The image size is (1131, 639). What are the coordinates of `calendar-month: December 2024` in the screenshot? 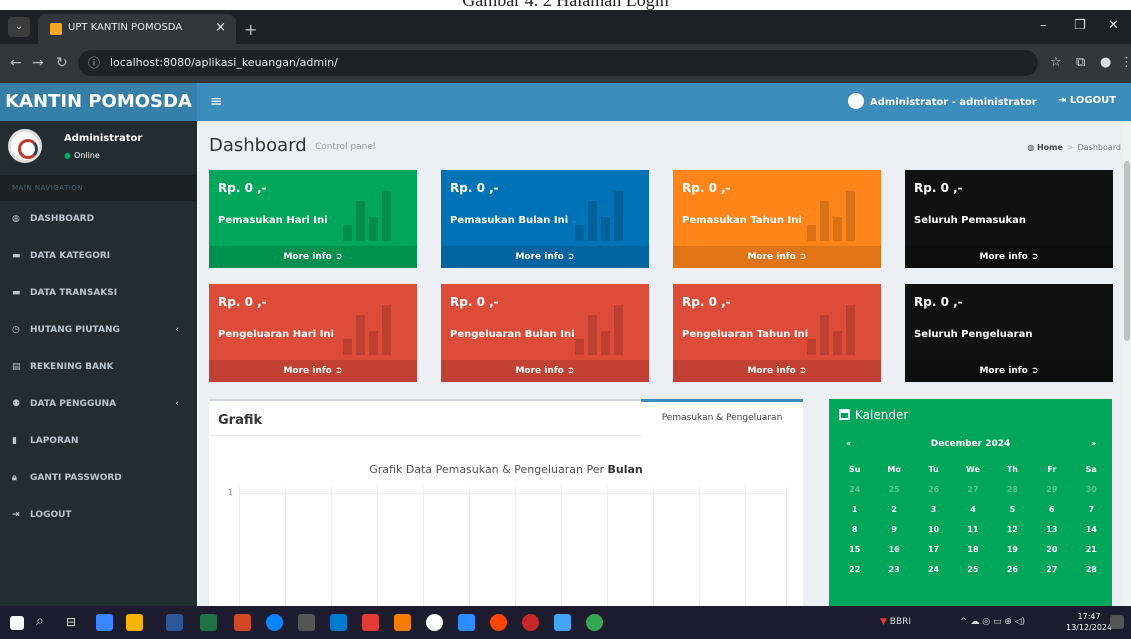 It's located at (970, 444).